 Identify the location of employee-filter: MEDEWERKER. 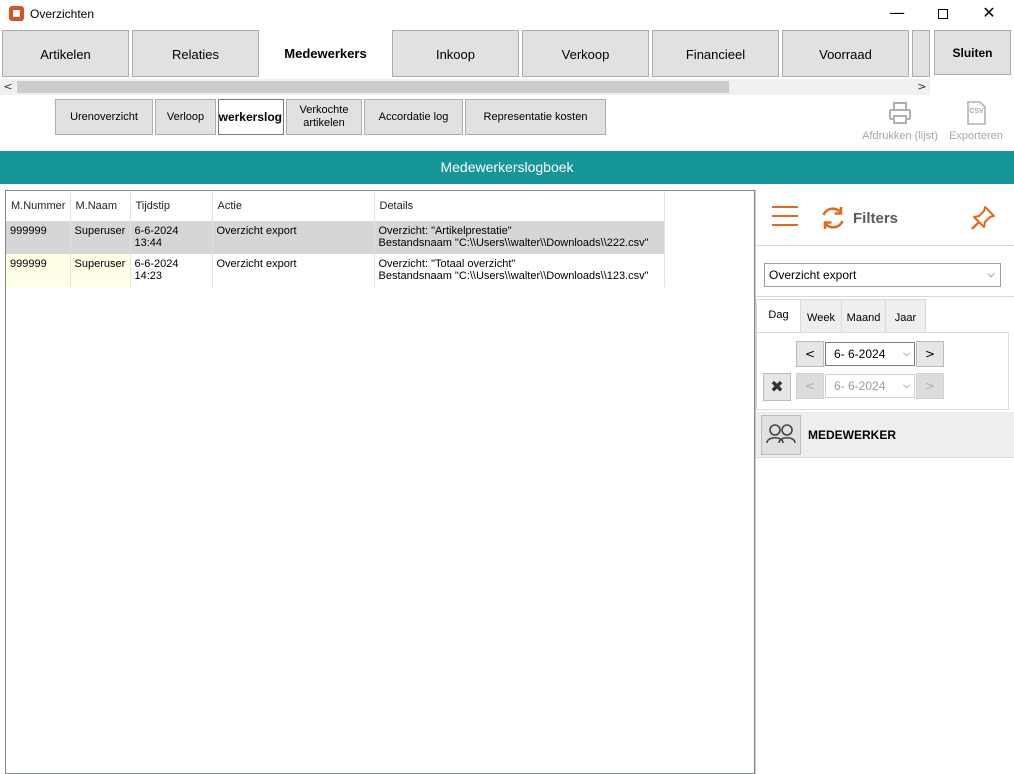
(885, 435).